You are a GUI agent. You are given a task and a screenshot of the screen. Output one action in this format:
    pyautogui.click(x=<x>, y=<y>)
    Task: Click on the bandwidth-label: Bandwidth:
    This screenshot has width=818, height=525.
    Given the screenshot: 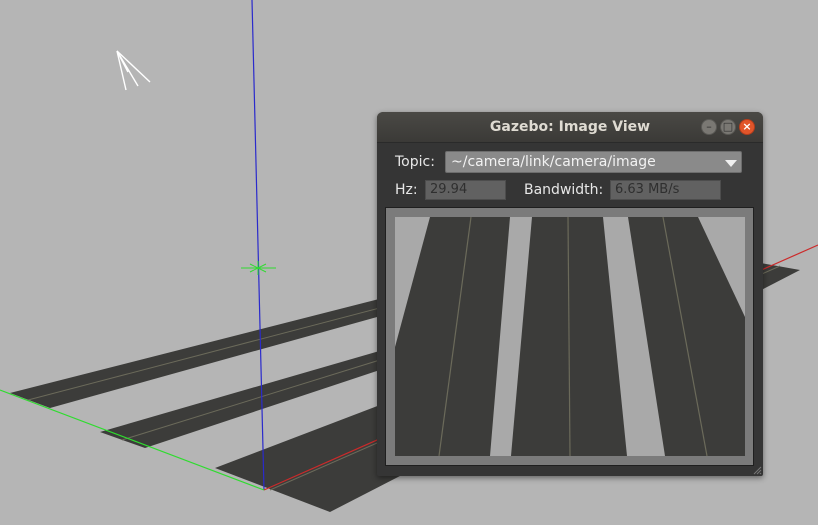 What is the action you would take?
    pyautogui.click(x=564, y=190)
    